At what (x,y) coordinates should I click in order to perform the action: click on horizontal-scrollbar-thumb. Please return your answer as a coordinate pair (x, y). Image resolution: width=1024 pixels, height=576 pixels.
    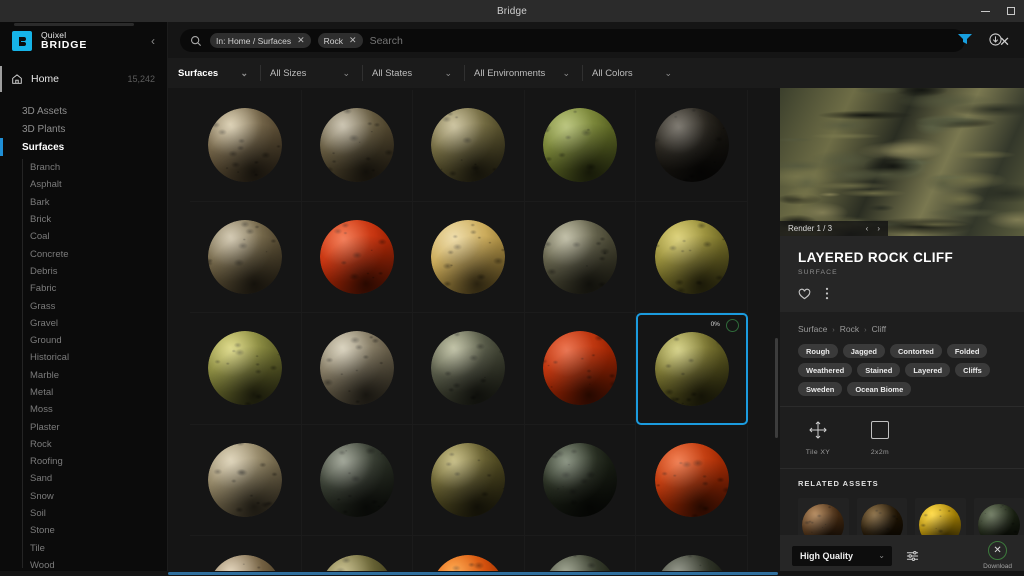
    Looking at the image, I should click on (473, 573).